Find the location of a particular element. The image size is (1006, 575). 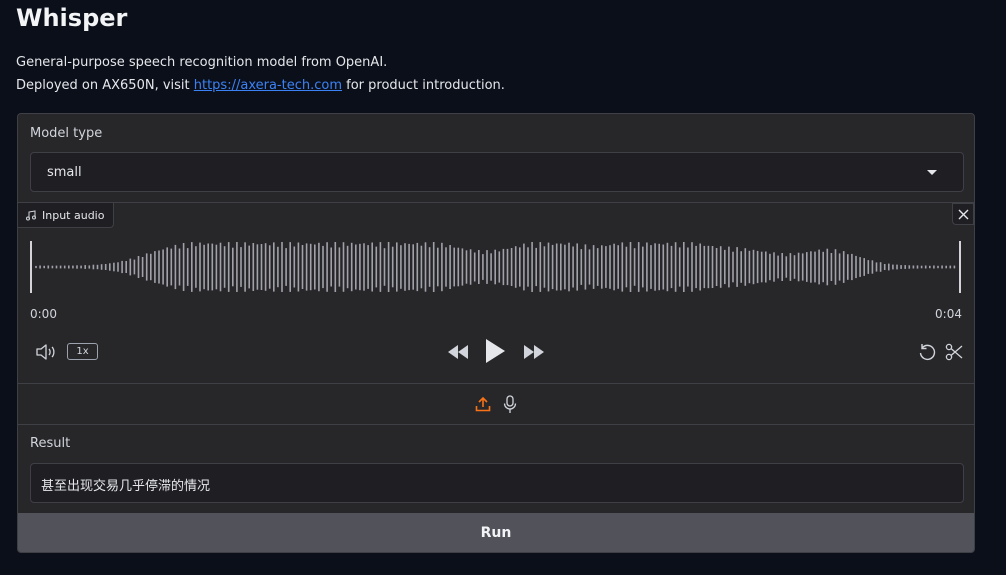

audio-source-row is located at coordinates (496, 404).